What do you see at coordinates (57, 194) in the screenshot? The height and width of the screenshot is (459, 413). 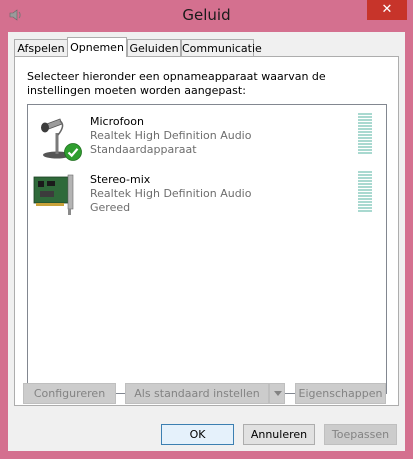 I see `sound-card-icon` at bounding box center [57, 194].